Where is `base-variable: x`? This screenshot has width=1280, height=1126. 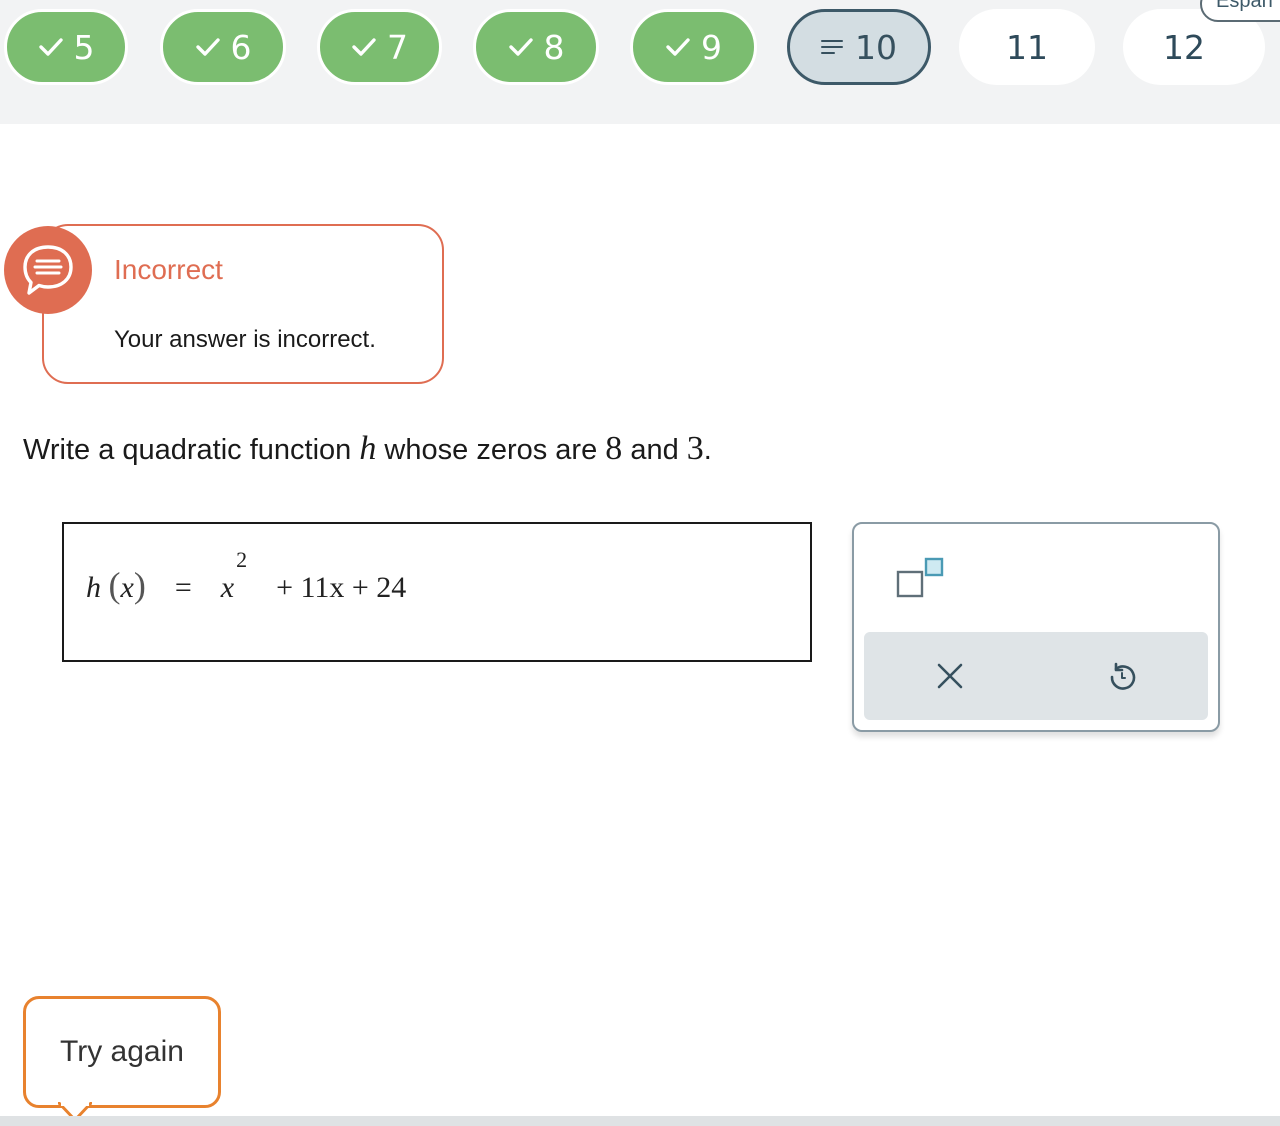 base-variable: x is located at coordinates (227, 587).